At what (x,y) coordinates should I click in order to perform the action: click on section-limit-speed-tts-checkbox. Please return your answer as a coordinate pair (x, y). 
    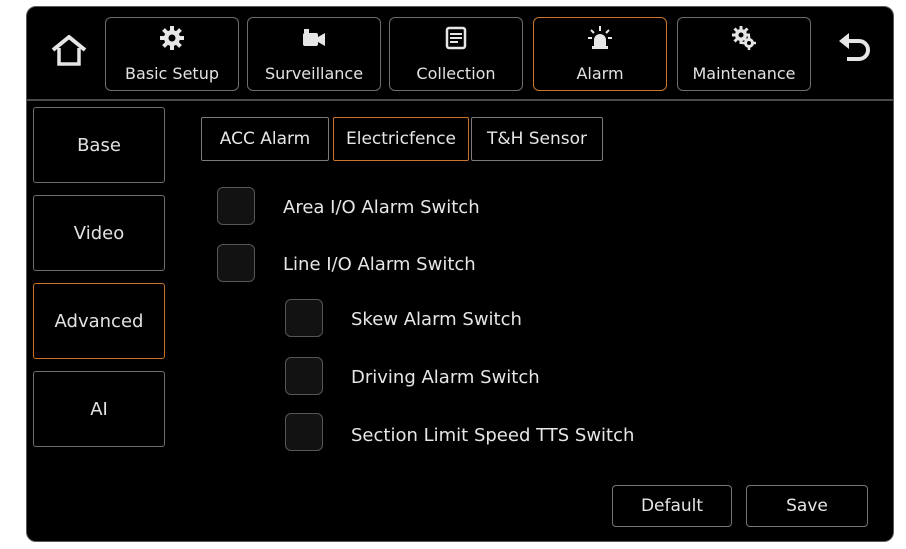
    Looking at the image, I should click on (304, 432).